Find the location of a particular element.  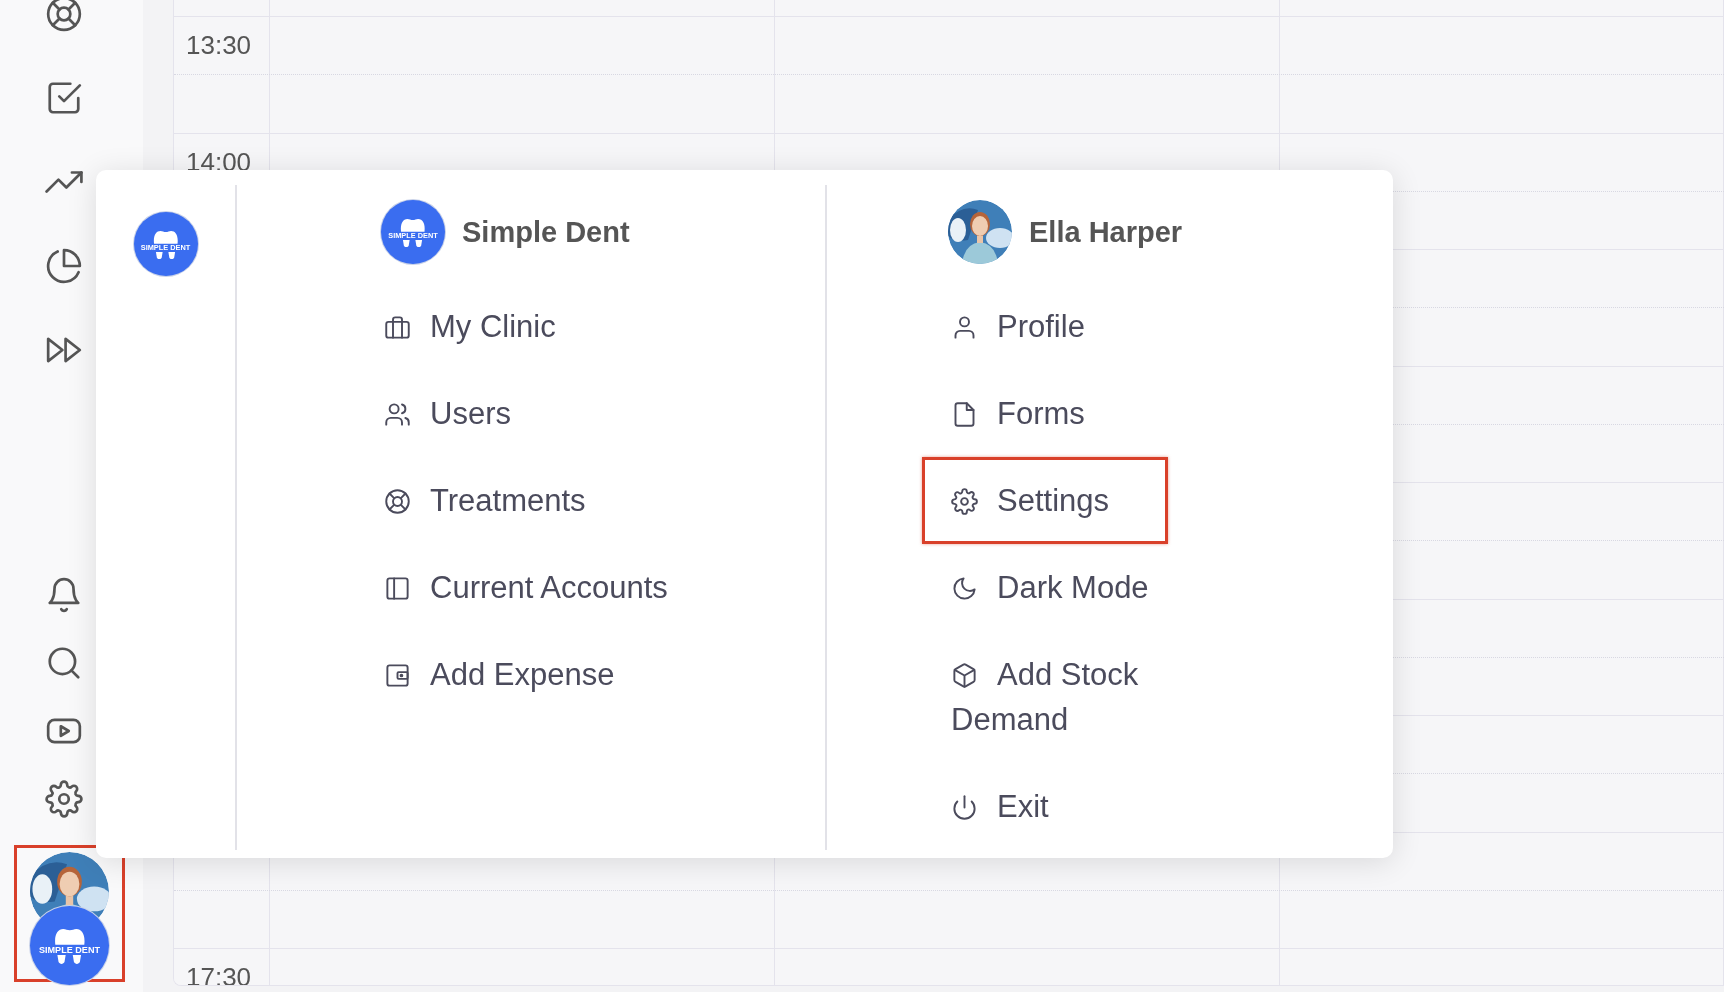

account-switcher: SIMPLE DENT is located at coordinates (69, 913).